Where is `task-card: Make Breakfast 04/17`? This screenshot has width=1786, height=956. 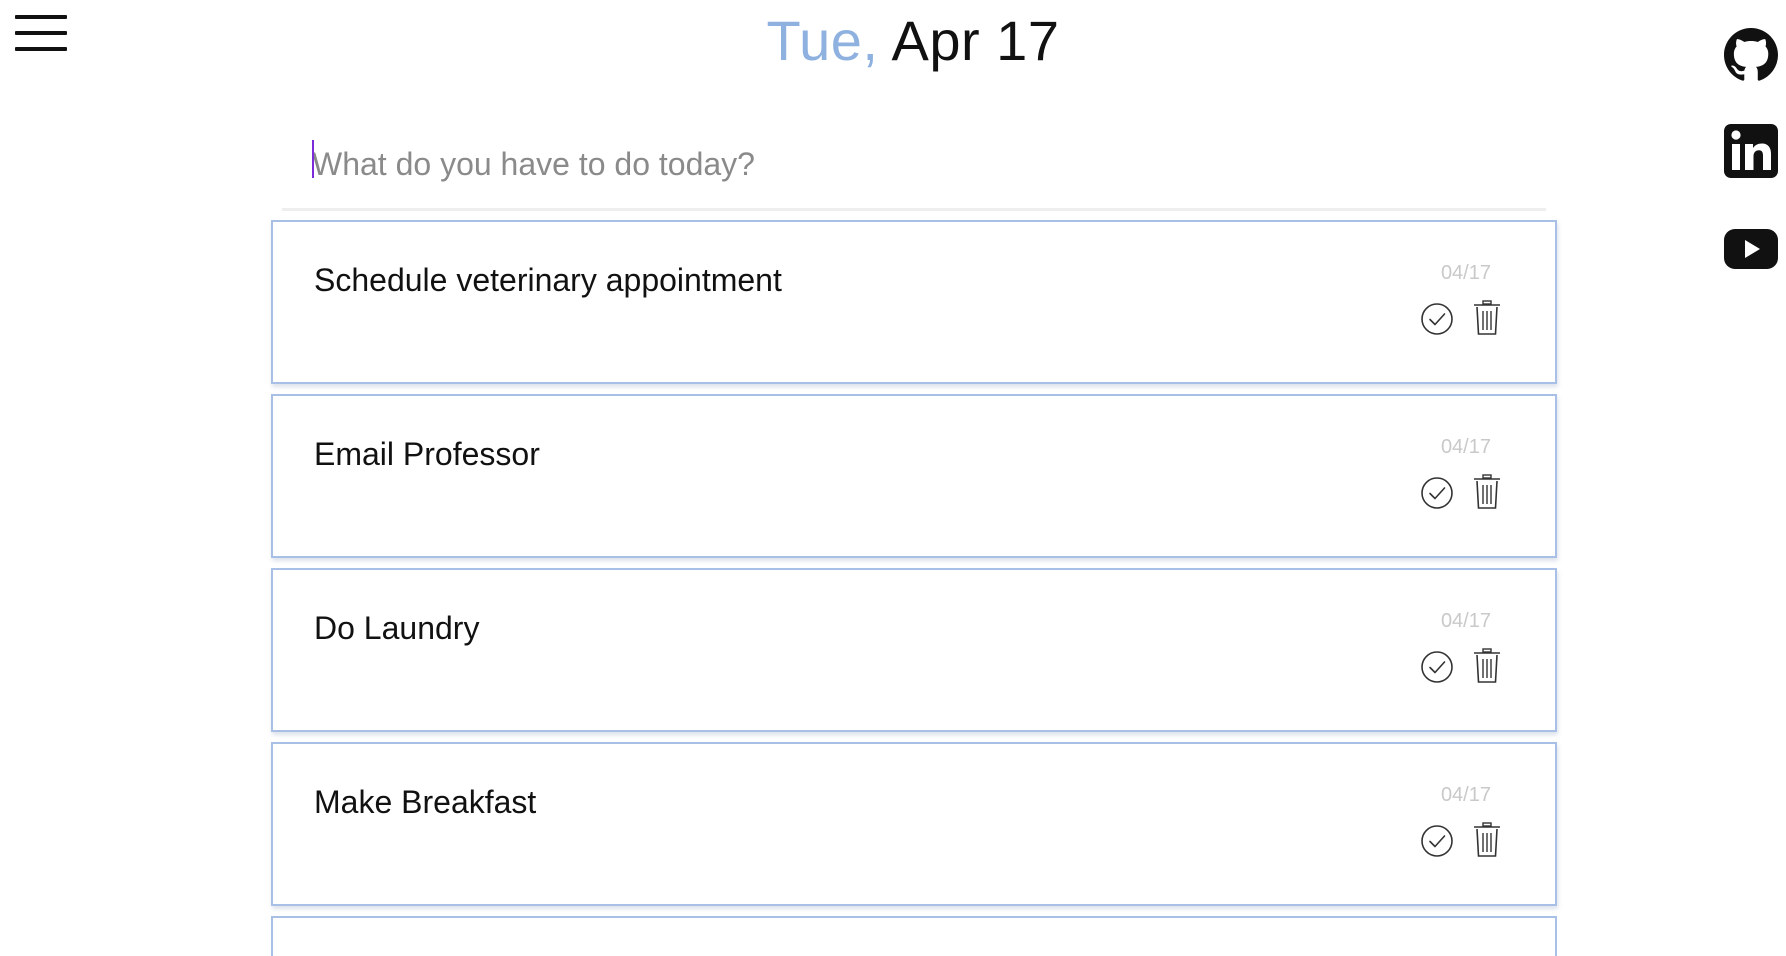
task-card: Make Breakfast 04/17 is located at coordinates (914, 824).